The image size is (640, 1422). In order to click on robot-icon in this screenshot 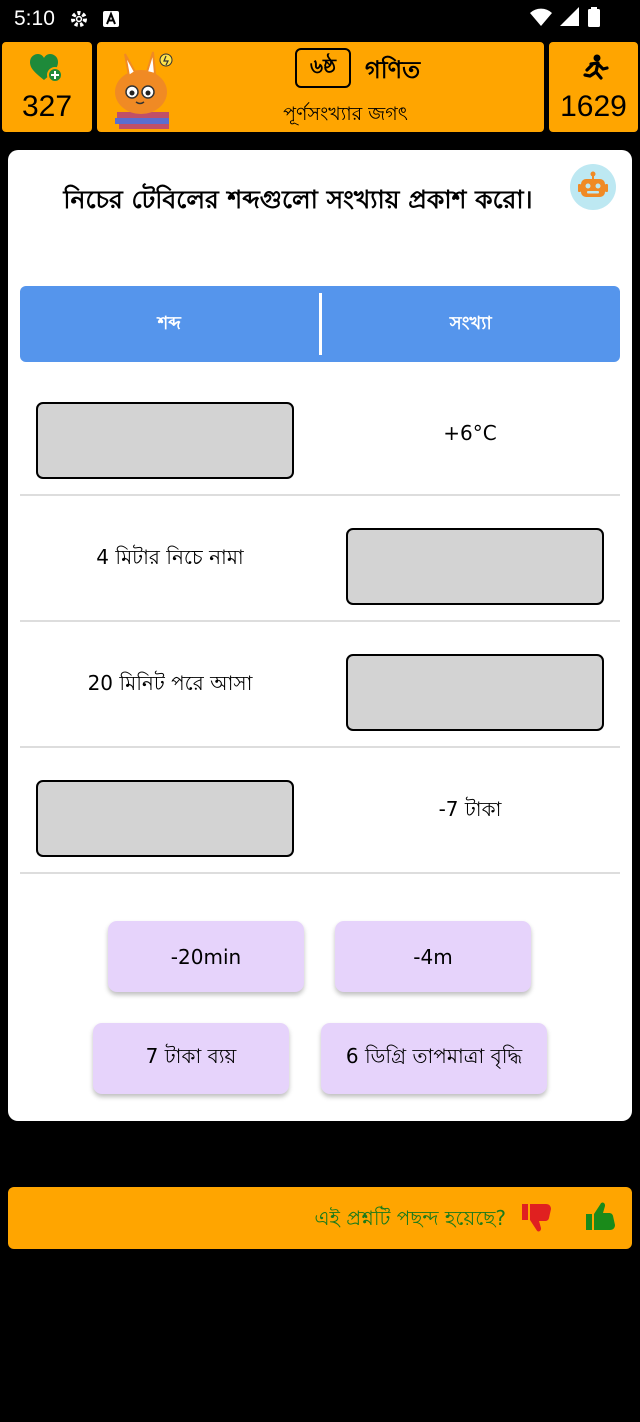, I will do `click(593, 187)`.